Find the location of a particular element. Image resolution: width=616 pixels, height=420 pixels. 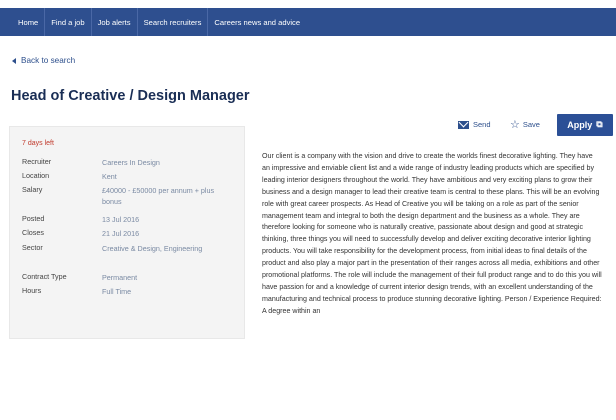

apply-label: Apply is located at coordinates (580, 125).